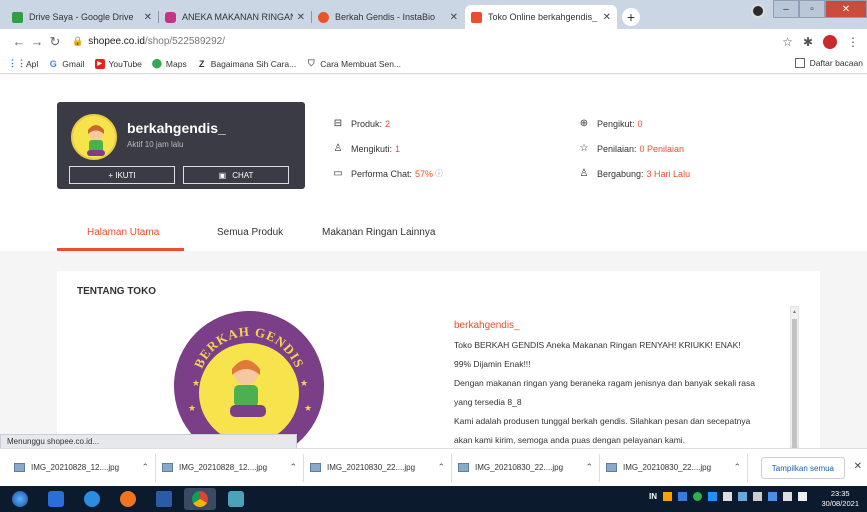  I want to click on info-icon: ⓘ, so click(439, 173).